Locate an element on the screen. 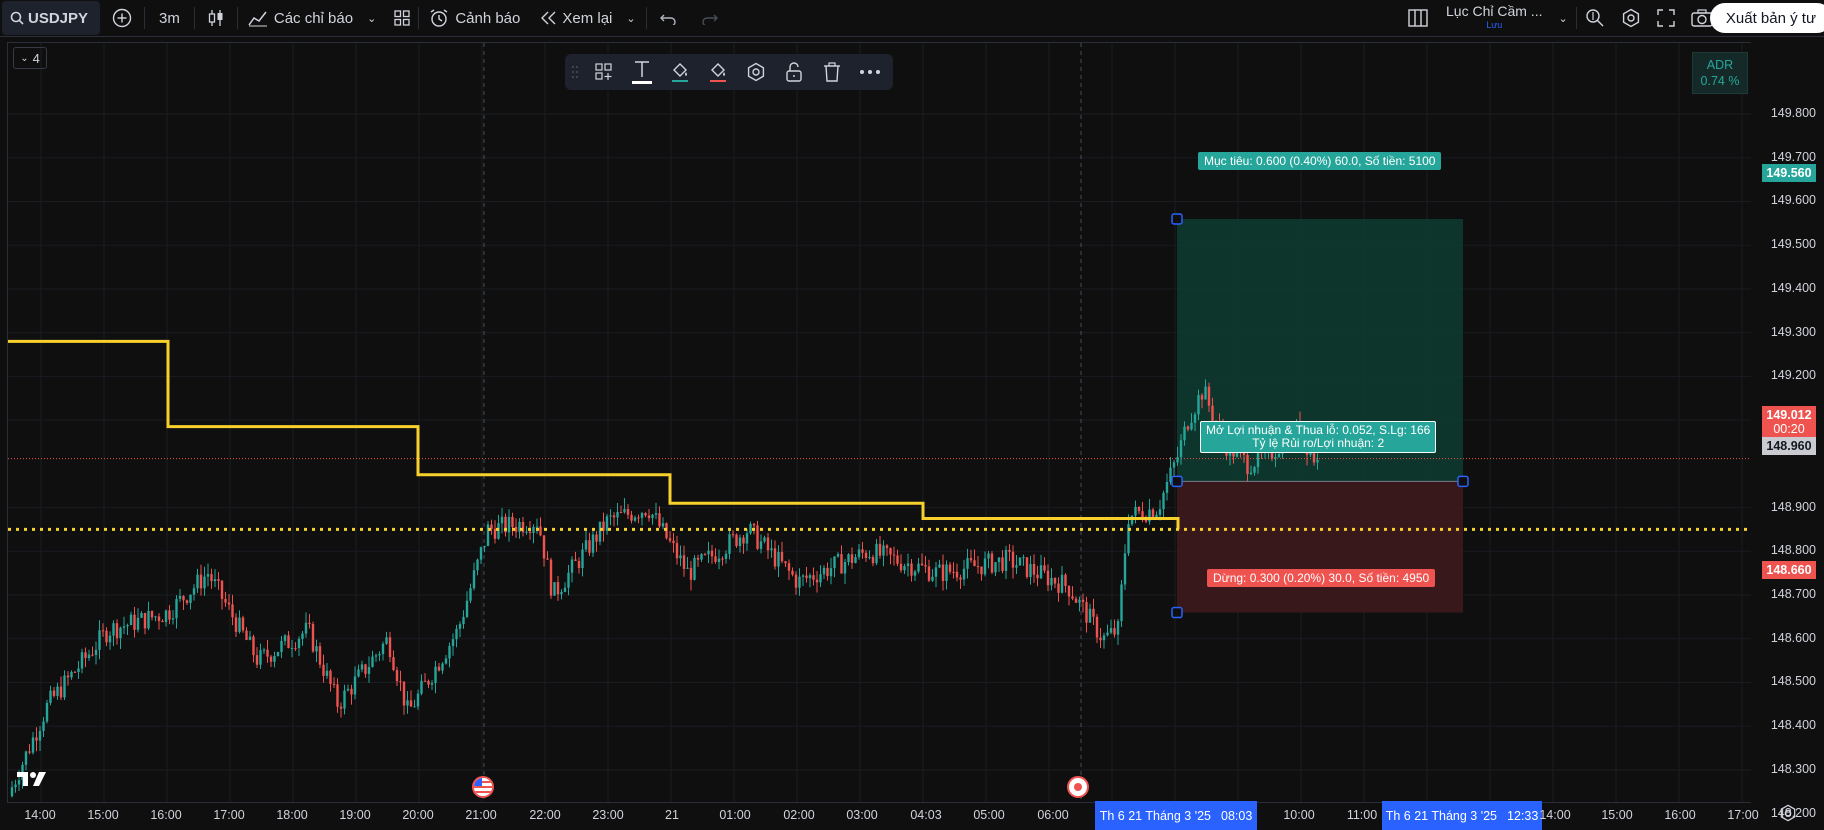 The height and width of the screenshot is (830, 1824). fullscreen-button is located at coordinates (1666, 18).